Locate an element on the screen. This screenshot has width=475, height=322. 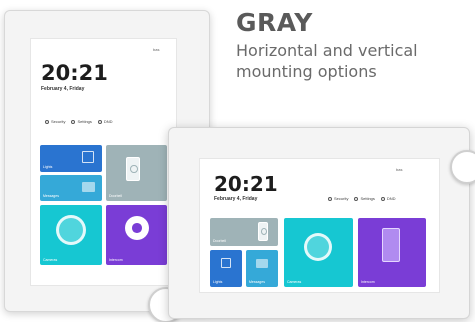
product-color-title: GRAY is located at coordinates (274, 22).